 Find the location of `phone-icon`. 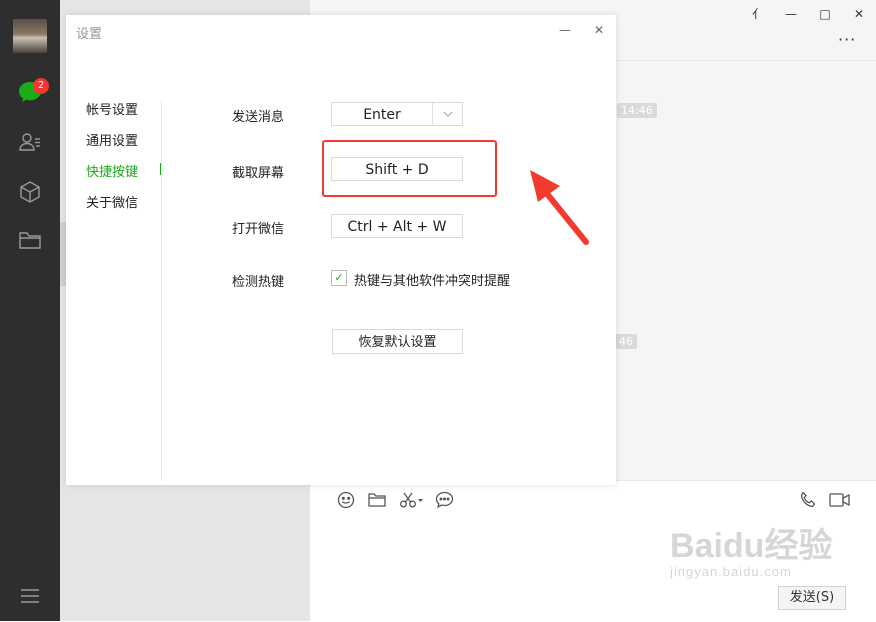

phone-icon is located at coordinates (808, 500).